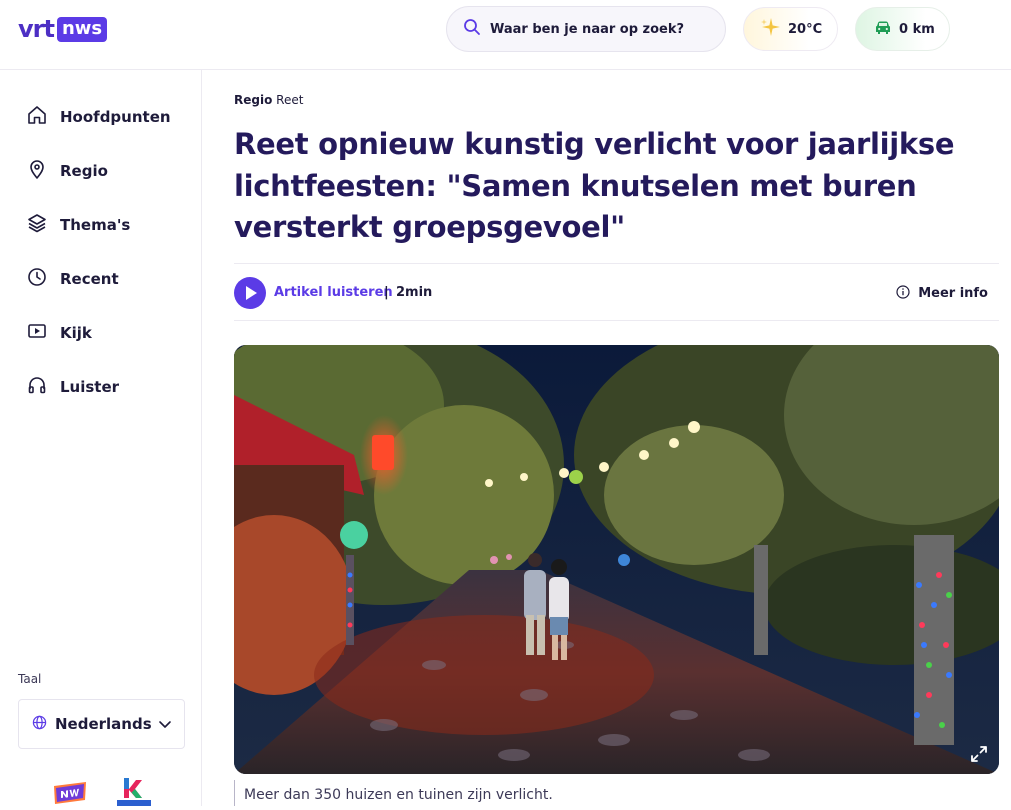 Image resolution: width=1011 pixels, height=810 pixels. Describe the element at coordinates (39, 724) in the screenshot. I see `globe-icon` at that location.